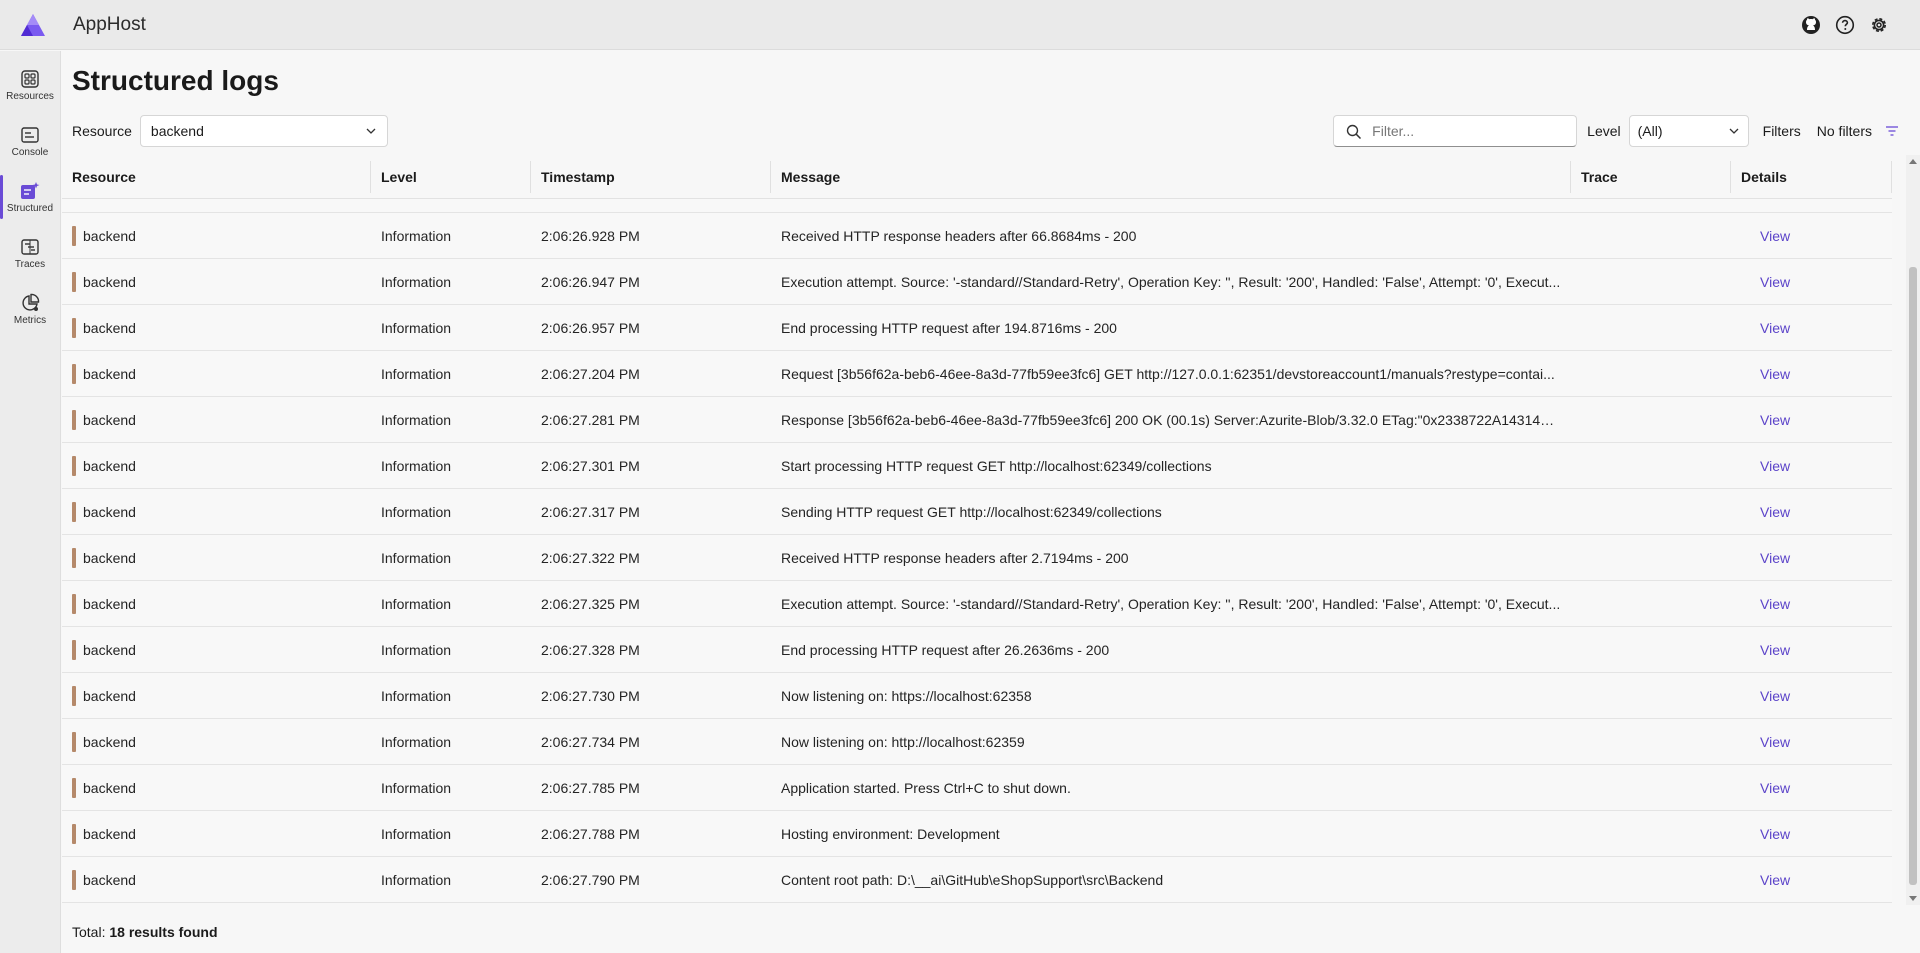 This screenshot has width=1920, height=953. I want to click on nav-item-traces: Traces, so click(30, 253).